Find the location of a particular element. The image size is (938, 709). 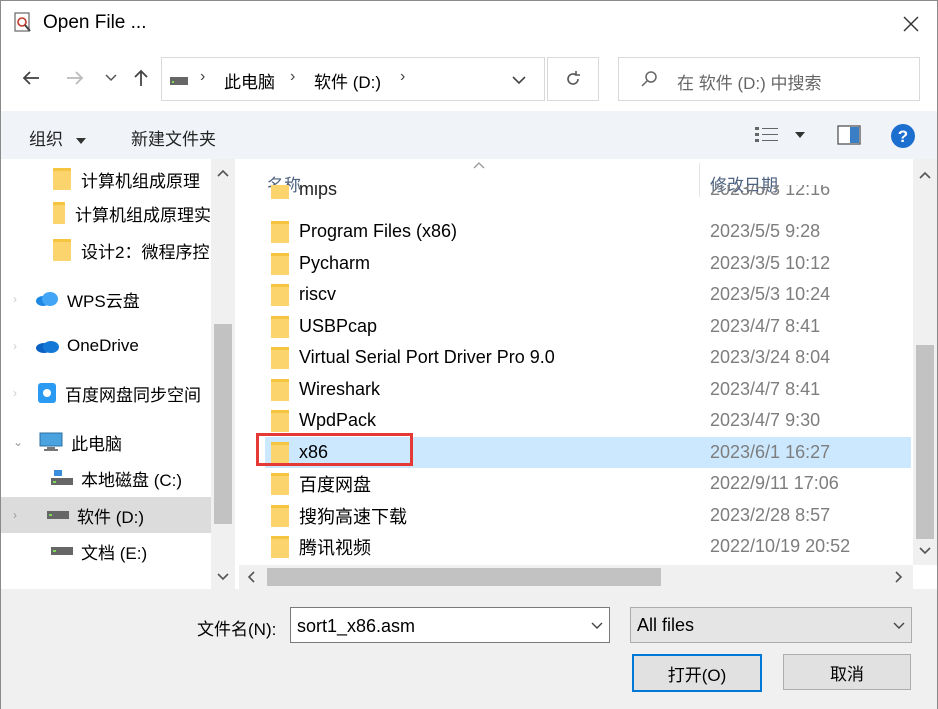

up-button is located at coordinates (141, 78).